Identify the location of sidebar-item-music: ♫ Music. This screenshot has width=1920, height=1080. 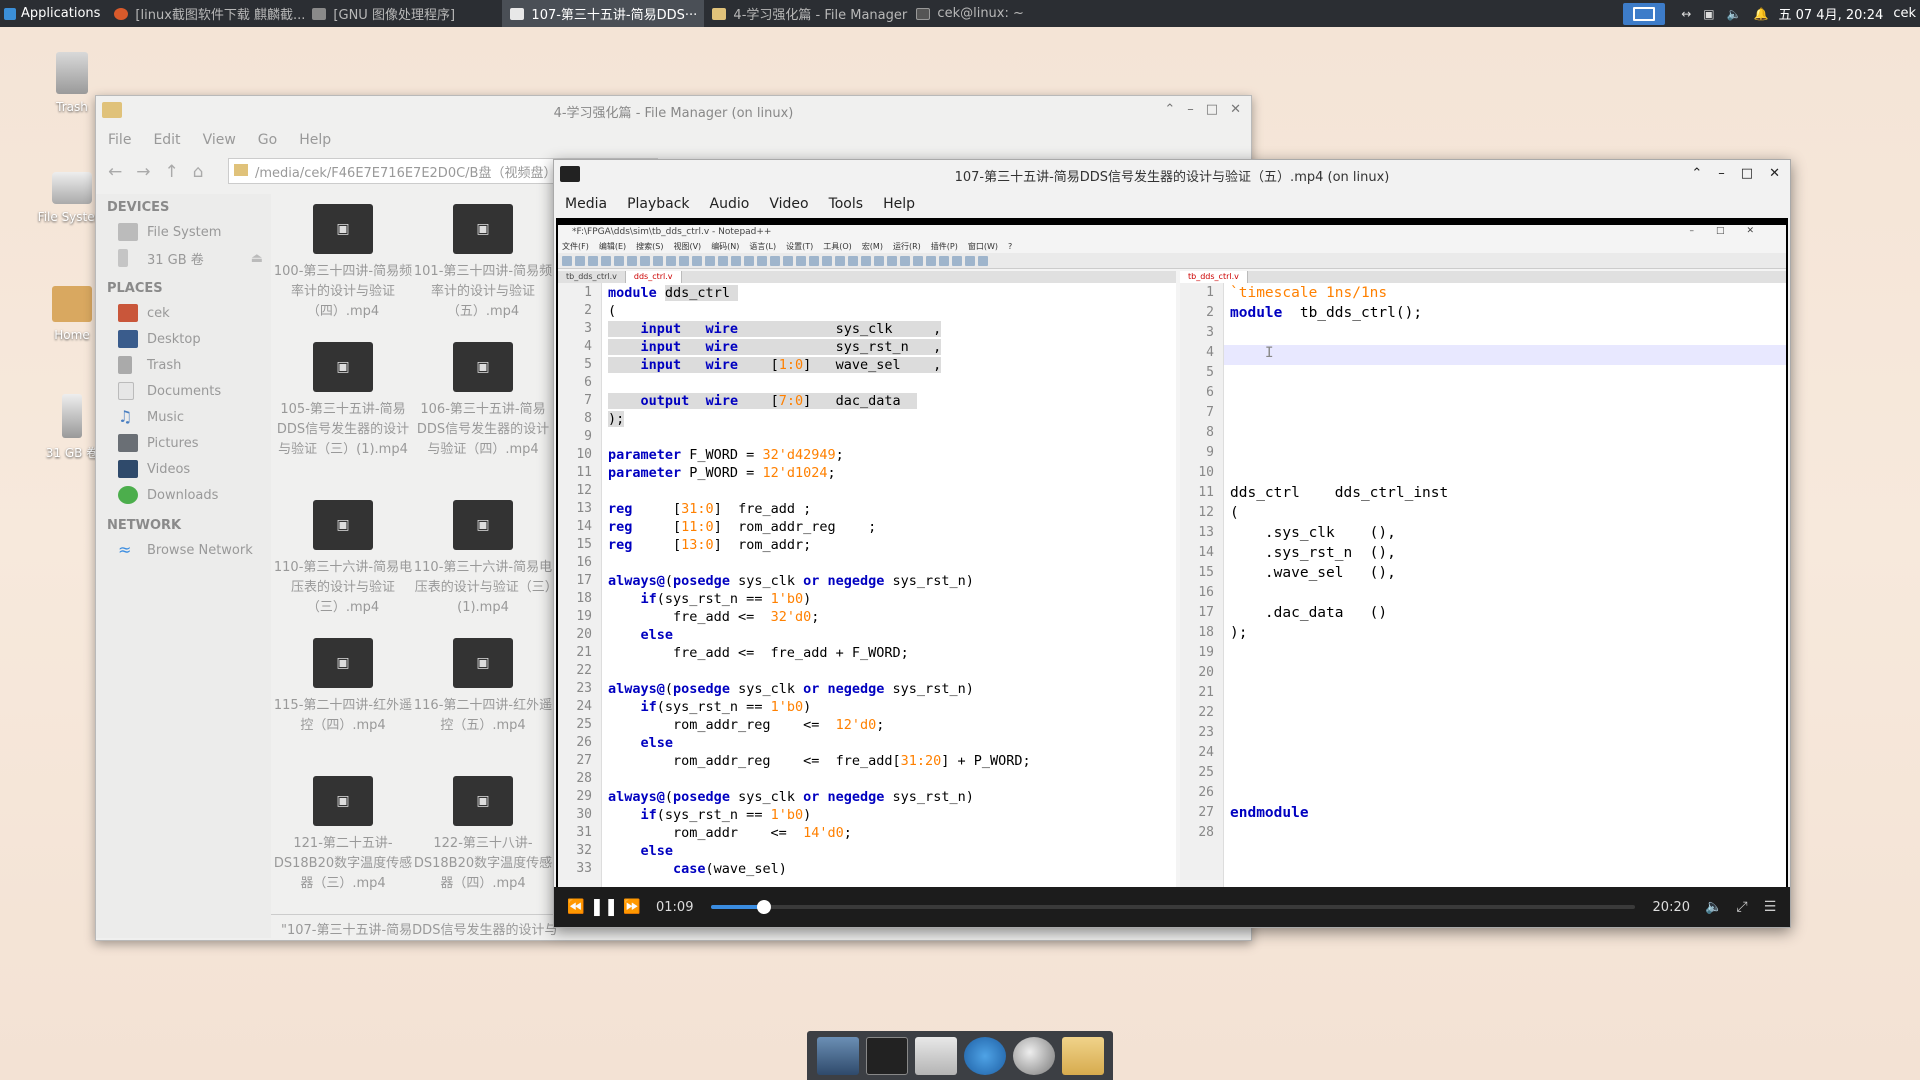
(183, 417).